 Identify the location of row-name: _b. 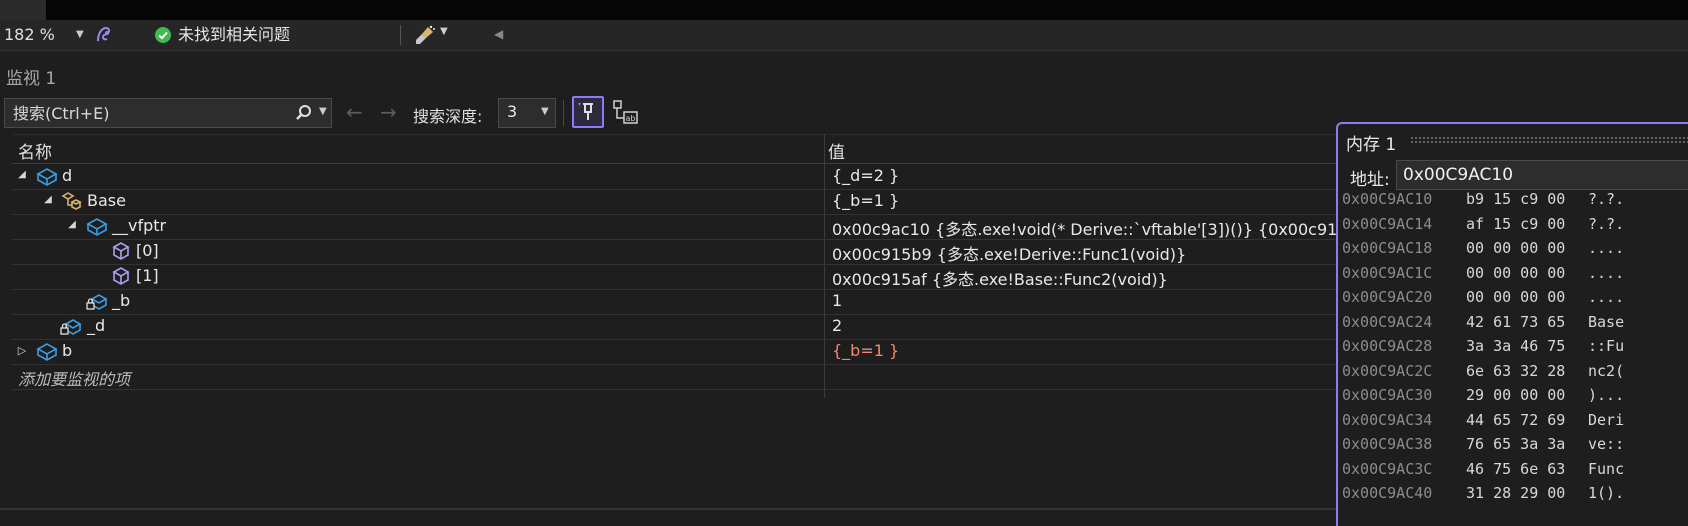
(121, 300).